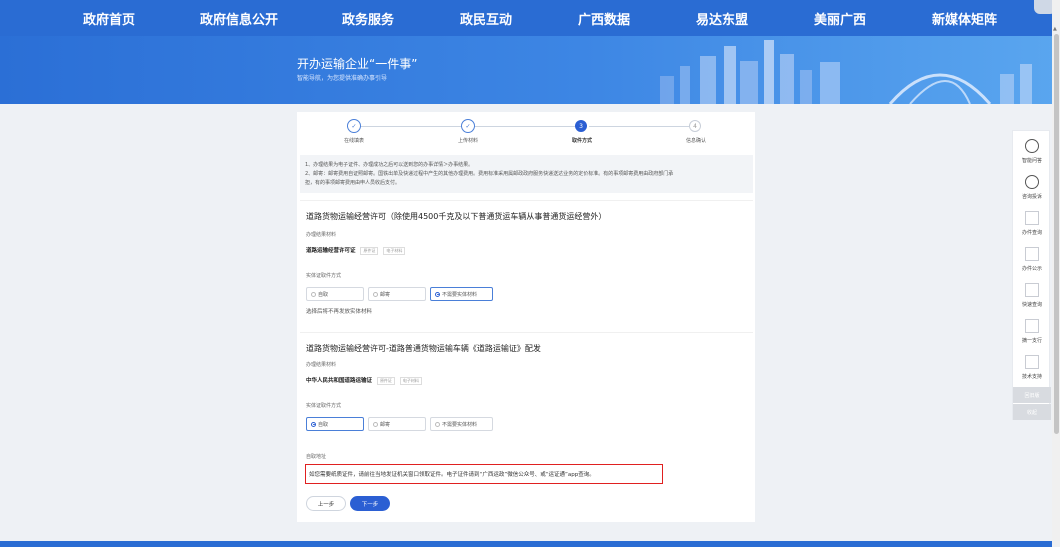 The width and height of the screenshot is (1060, 547). I want to click on step-4-label: 信息确认, so click(696, 141).